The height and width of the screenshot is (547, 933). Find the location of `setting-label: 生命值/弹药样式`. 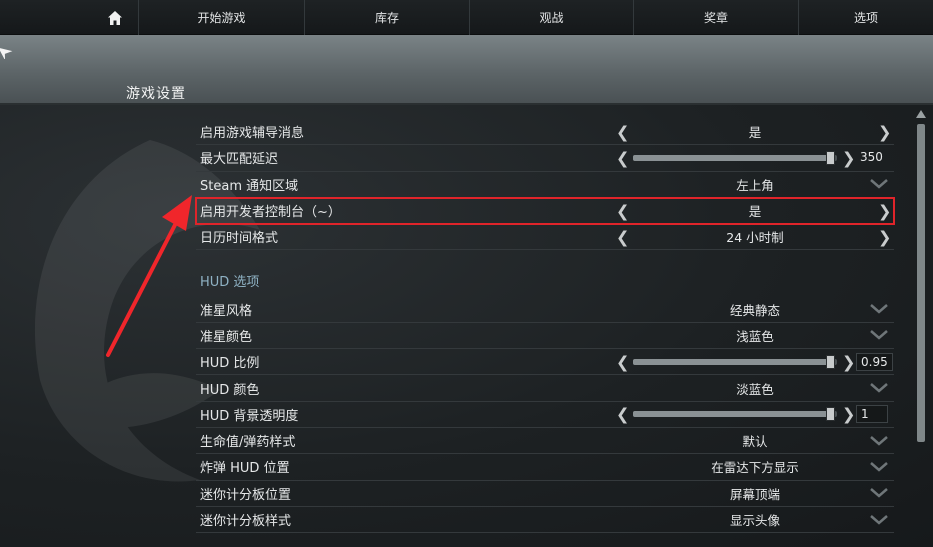

setting-label: 生命值/弹药样式 is located at coordinates (248, 443).